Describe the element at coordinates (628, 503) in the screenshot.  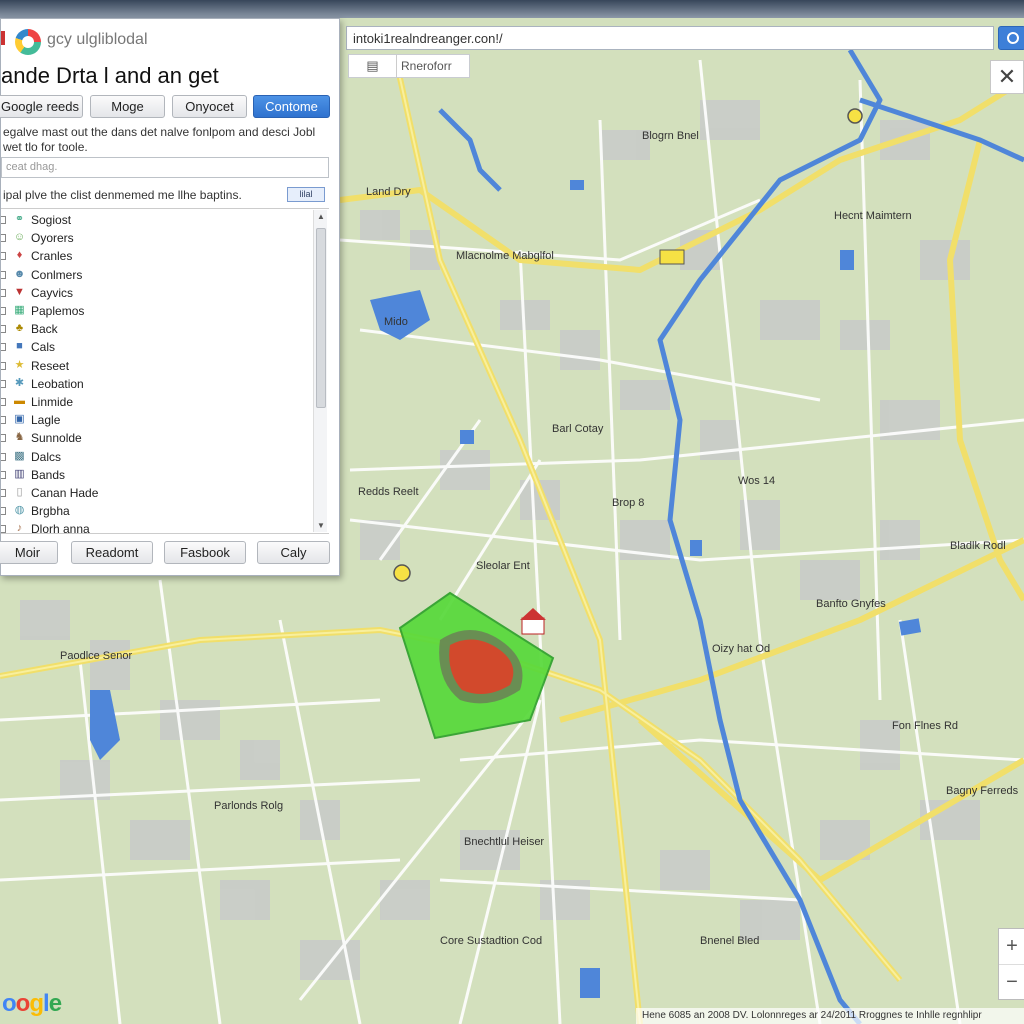
I see `map-label: Brop 8` at that location.